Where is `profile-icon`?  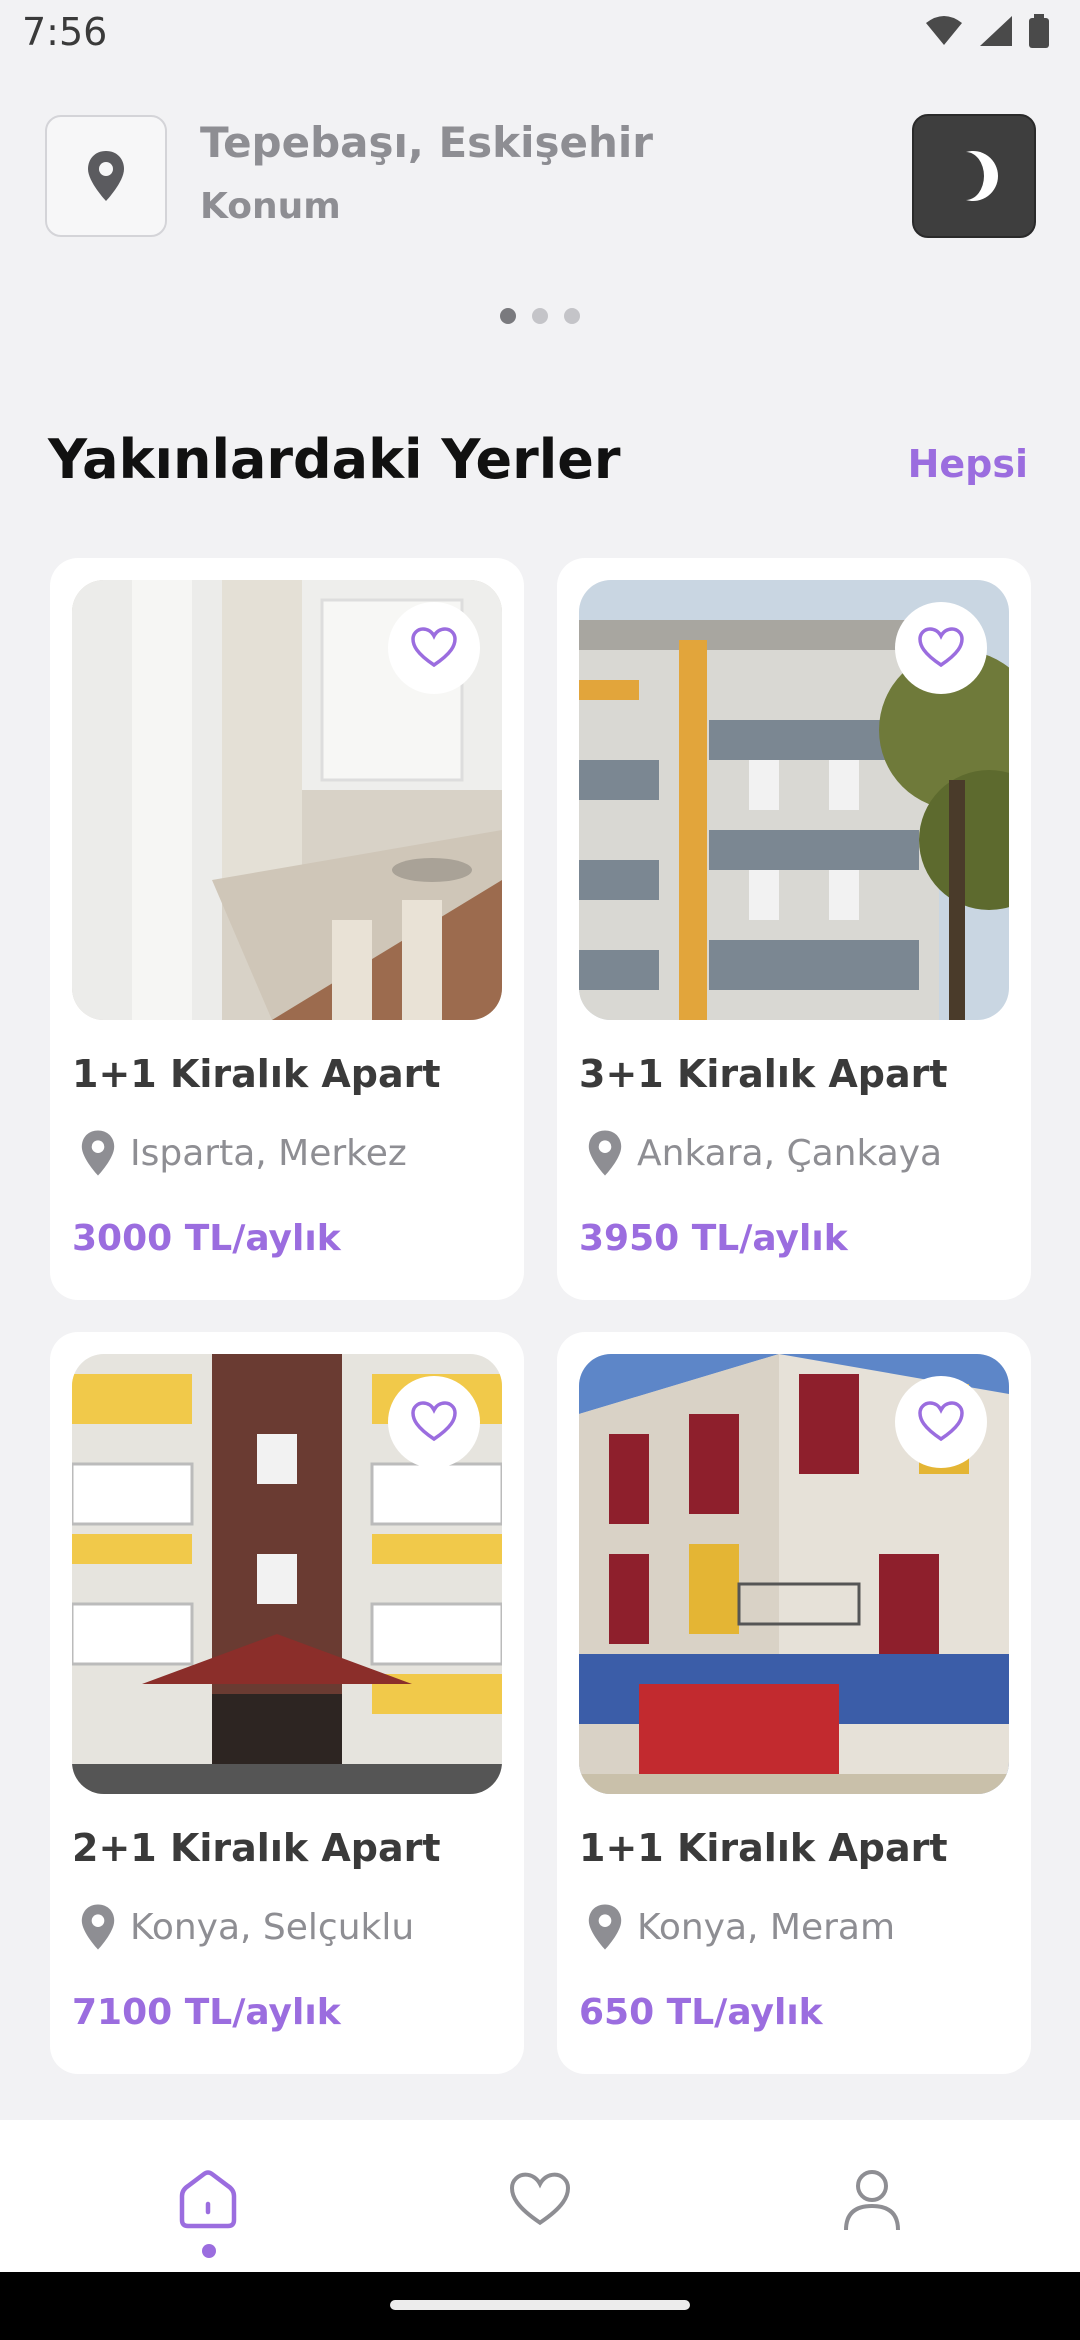 profile-icon is located at coordinates (872, 2200).